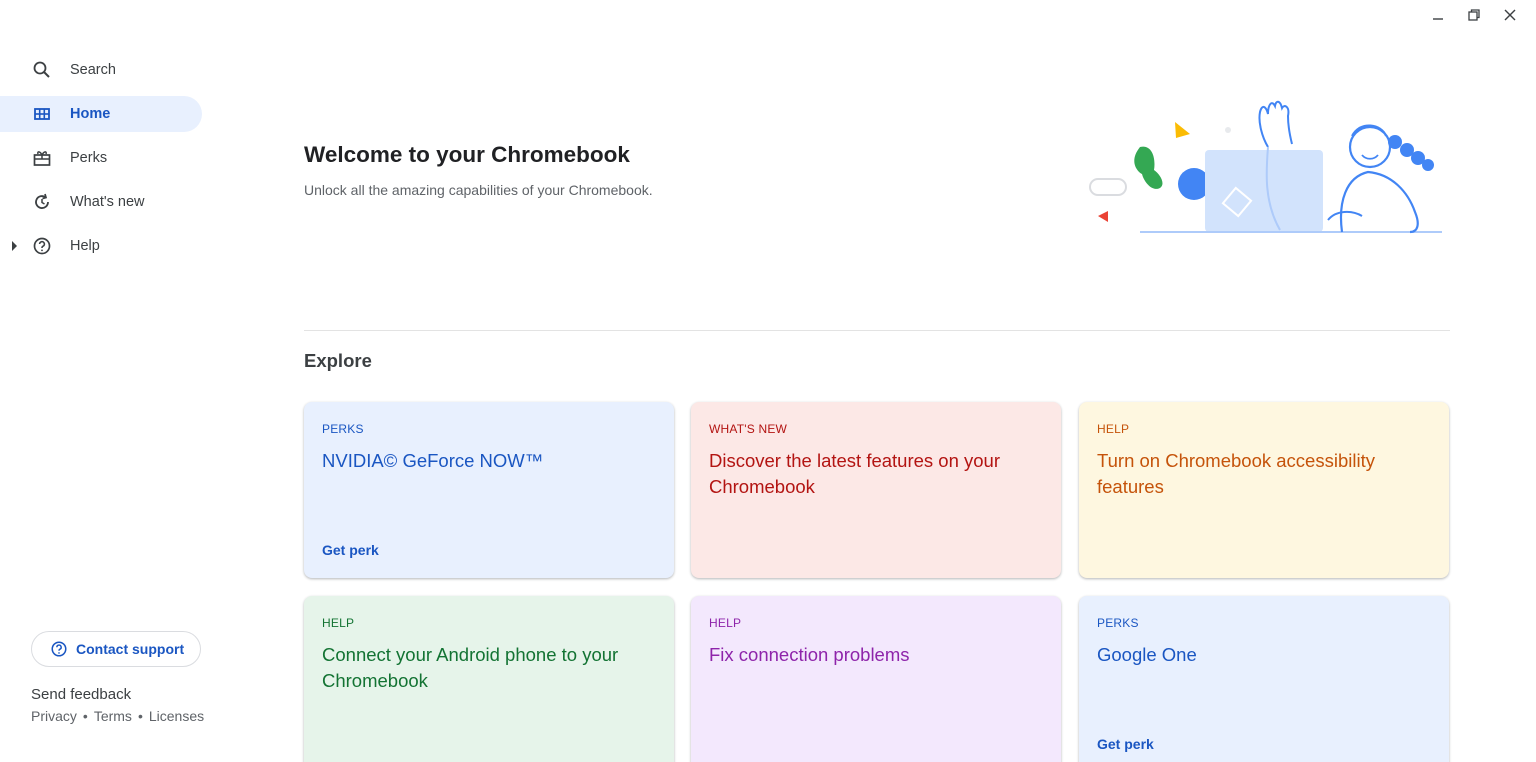 Image resolution: width=1536 pixels, height=762 pixels. Describe the element at coordinates (433, 460) in the screenshot. I see `card-title: NVIDIA© GeForce NOW™` at that location.